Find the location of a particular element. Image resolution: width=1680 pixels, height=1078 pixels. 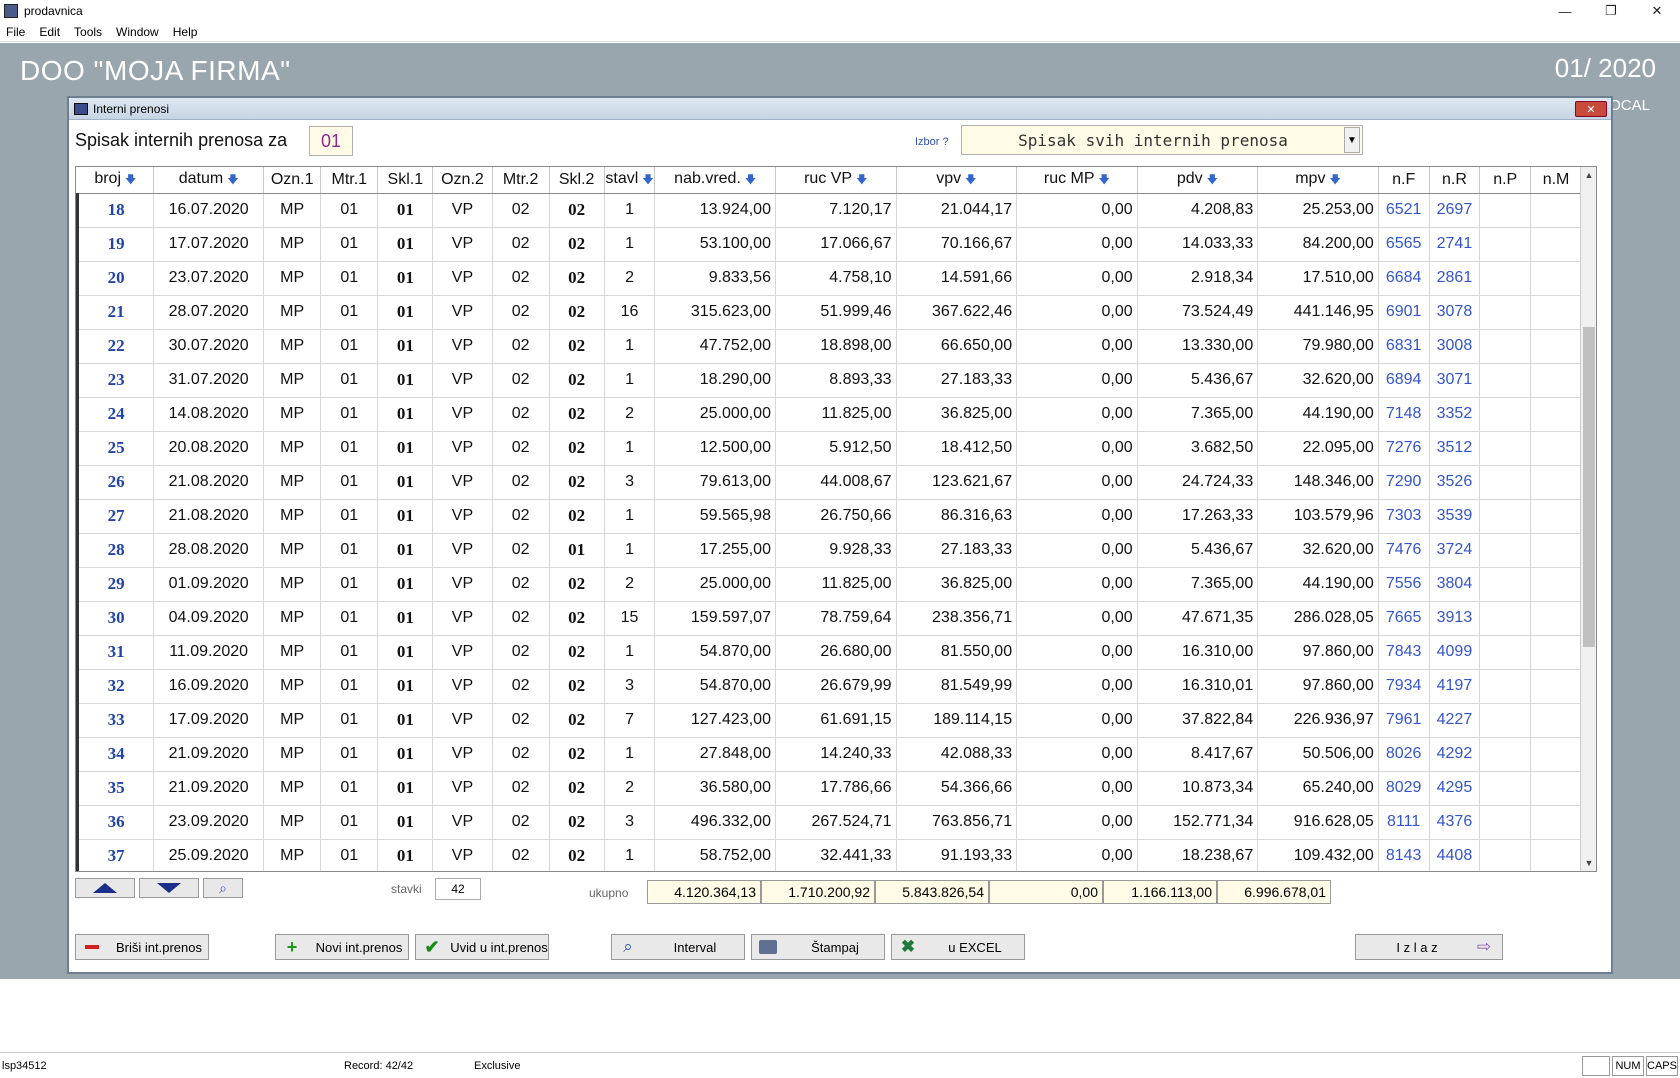

column-header: broj 🡇 is located at coordinates (116, 180).